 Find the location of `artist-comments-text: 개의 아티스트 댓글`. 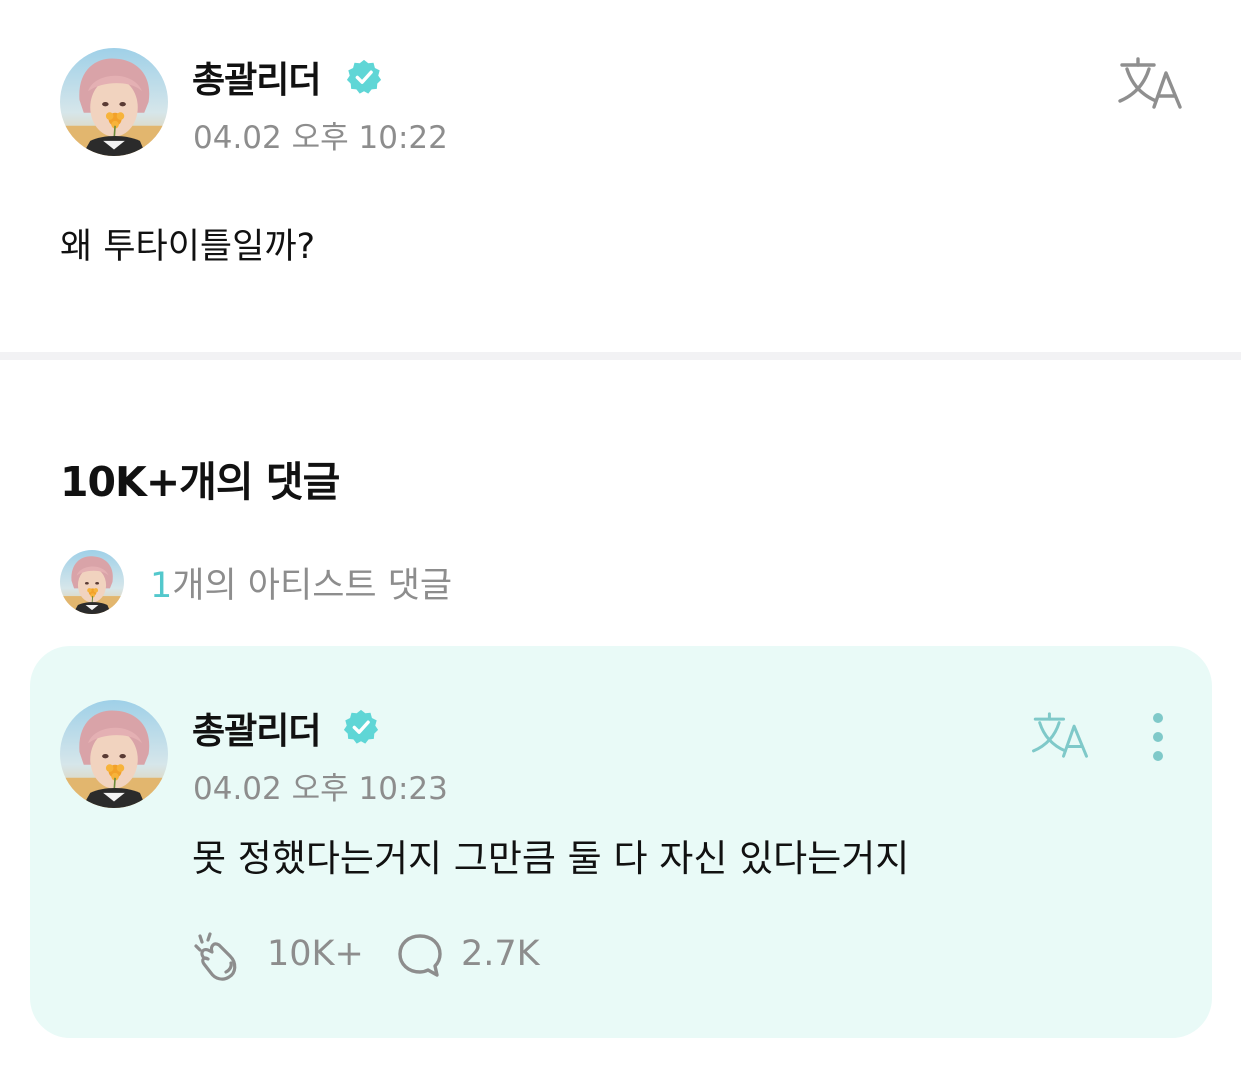

artist-comments-text: 개의 아티스트 댓글 is located at coordinates (312, 586).